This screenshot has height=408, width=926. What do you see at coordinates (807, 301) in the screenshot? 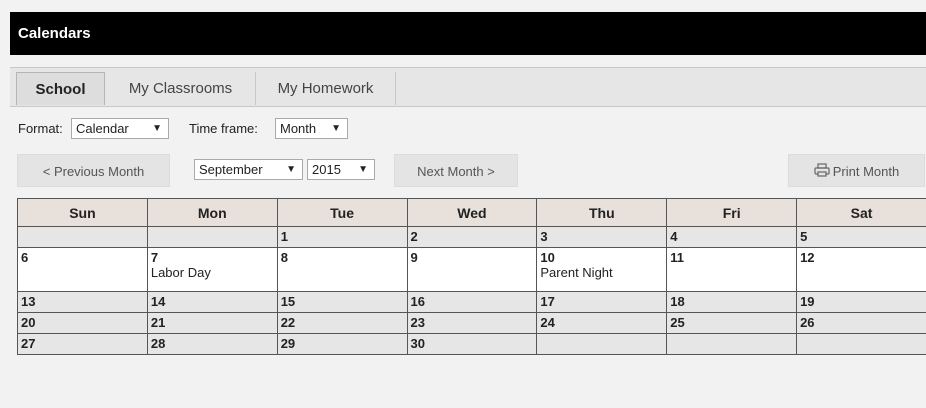
I see `day-number: 19` at bounding box center [807, 301].